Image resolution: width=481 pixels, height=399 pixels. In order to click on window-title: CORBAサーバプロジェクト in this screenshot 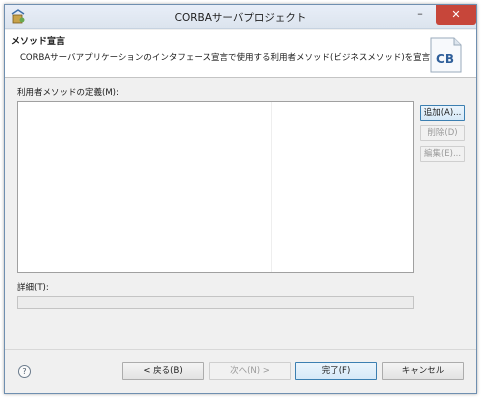, I will do `click(240, 18)`.